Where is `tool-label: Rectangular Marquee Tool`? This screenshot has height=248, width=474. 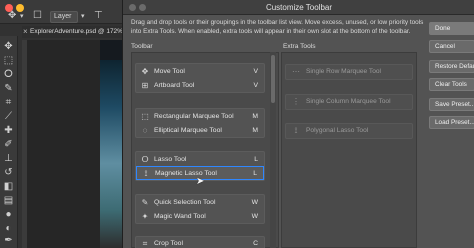
tool-label: Rectangular Marquee Tool is located at coordinates (194, 116).